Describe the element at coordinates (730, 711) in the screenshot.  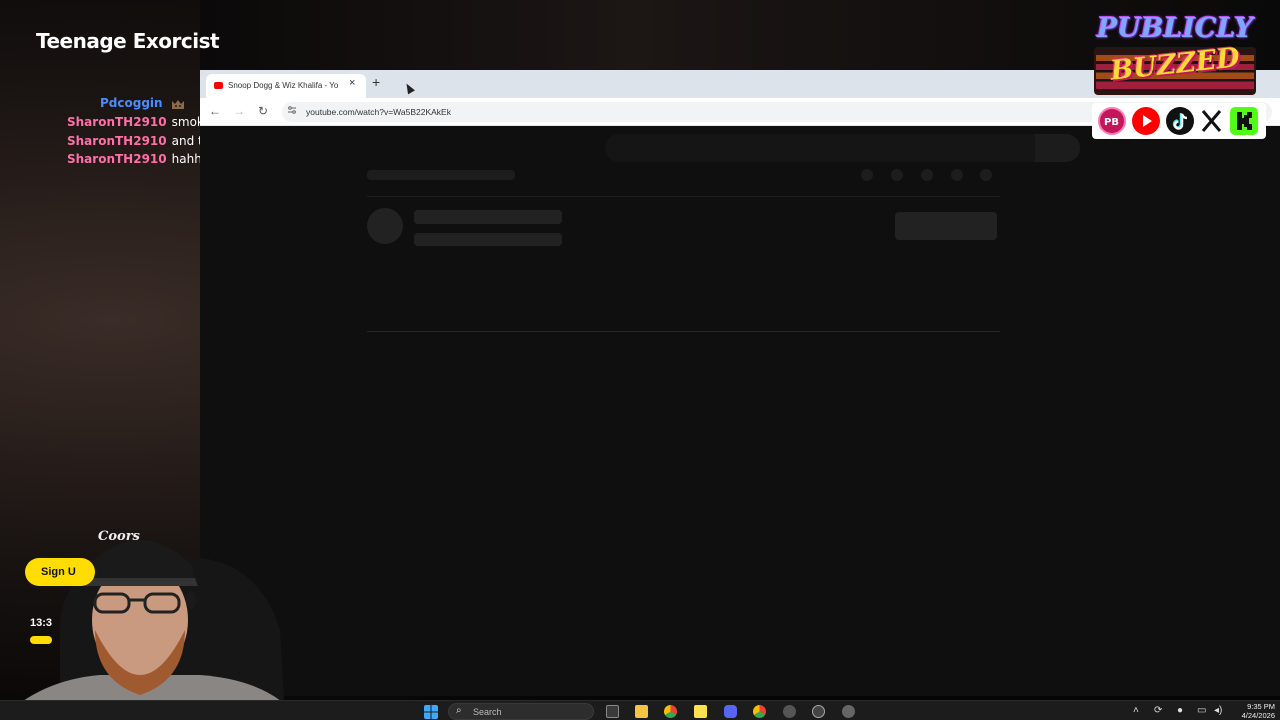
I see `discord-icon` at that location.